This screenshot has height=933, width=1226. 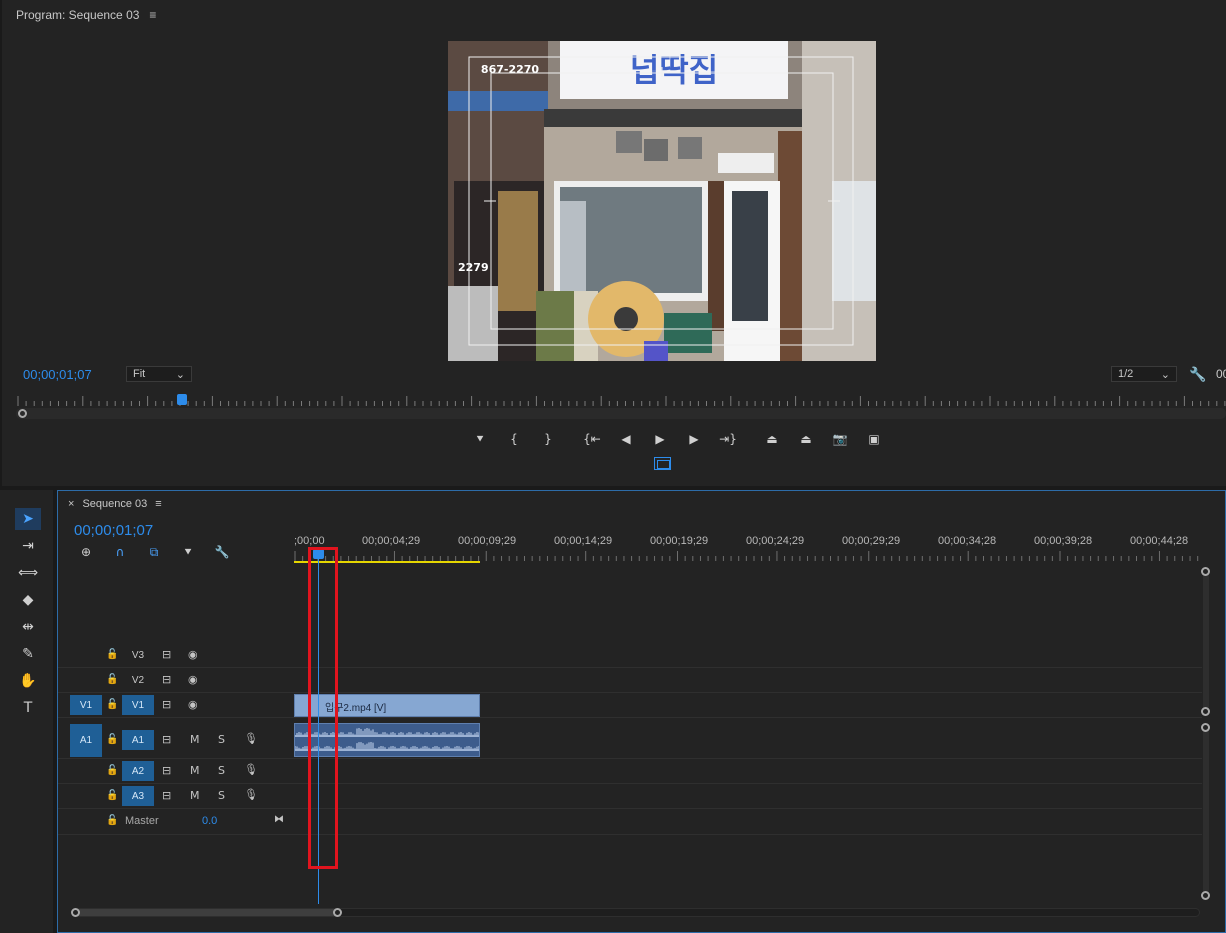 I want to click on mark-in-button: {, so click(x=514, y=439).